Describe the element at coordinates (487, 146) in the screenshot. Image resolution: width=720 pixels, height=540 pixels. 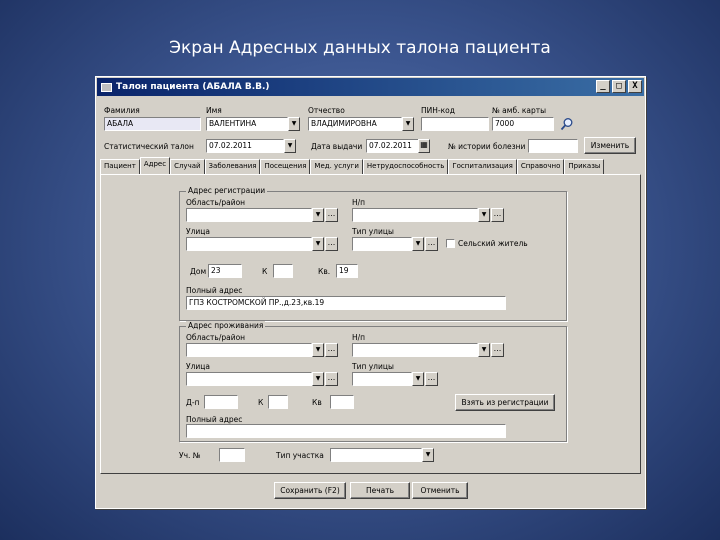
I see `case-history-label: № истории болезни` at that location.